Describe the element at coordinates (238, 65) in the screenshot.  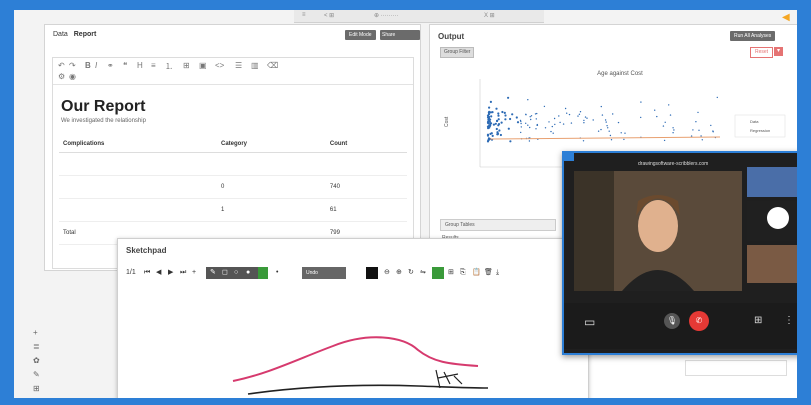
I see `align-icon: ☰` at that location.